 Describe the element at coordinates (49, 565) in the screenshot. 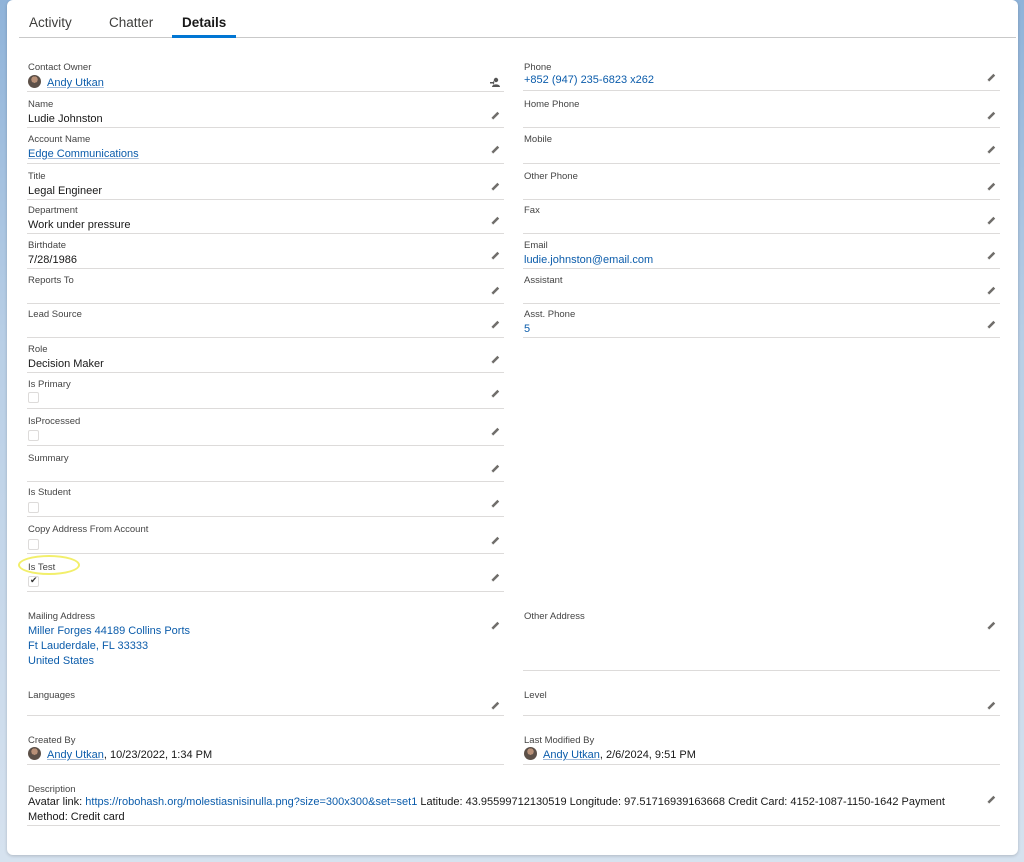

I see `annotation-highlight-ellipse` at that location.